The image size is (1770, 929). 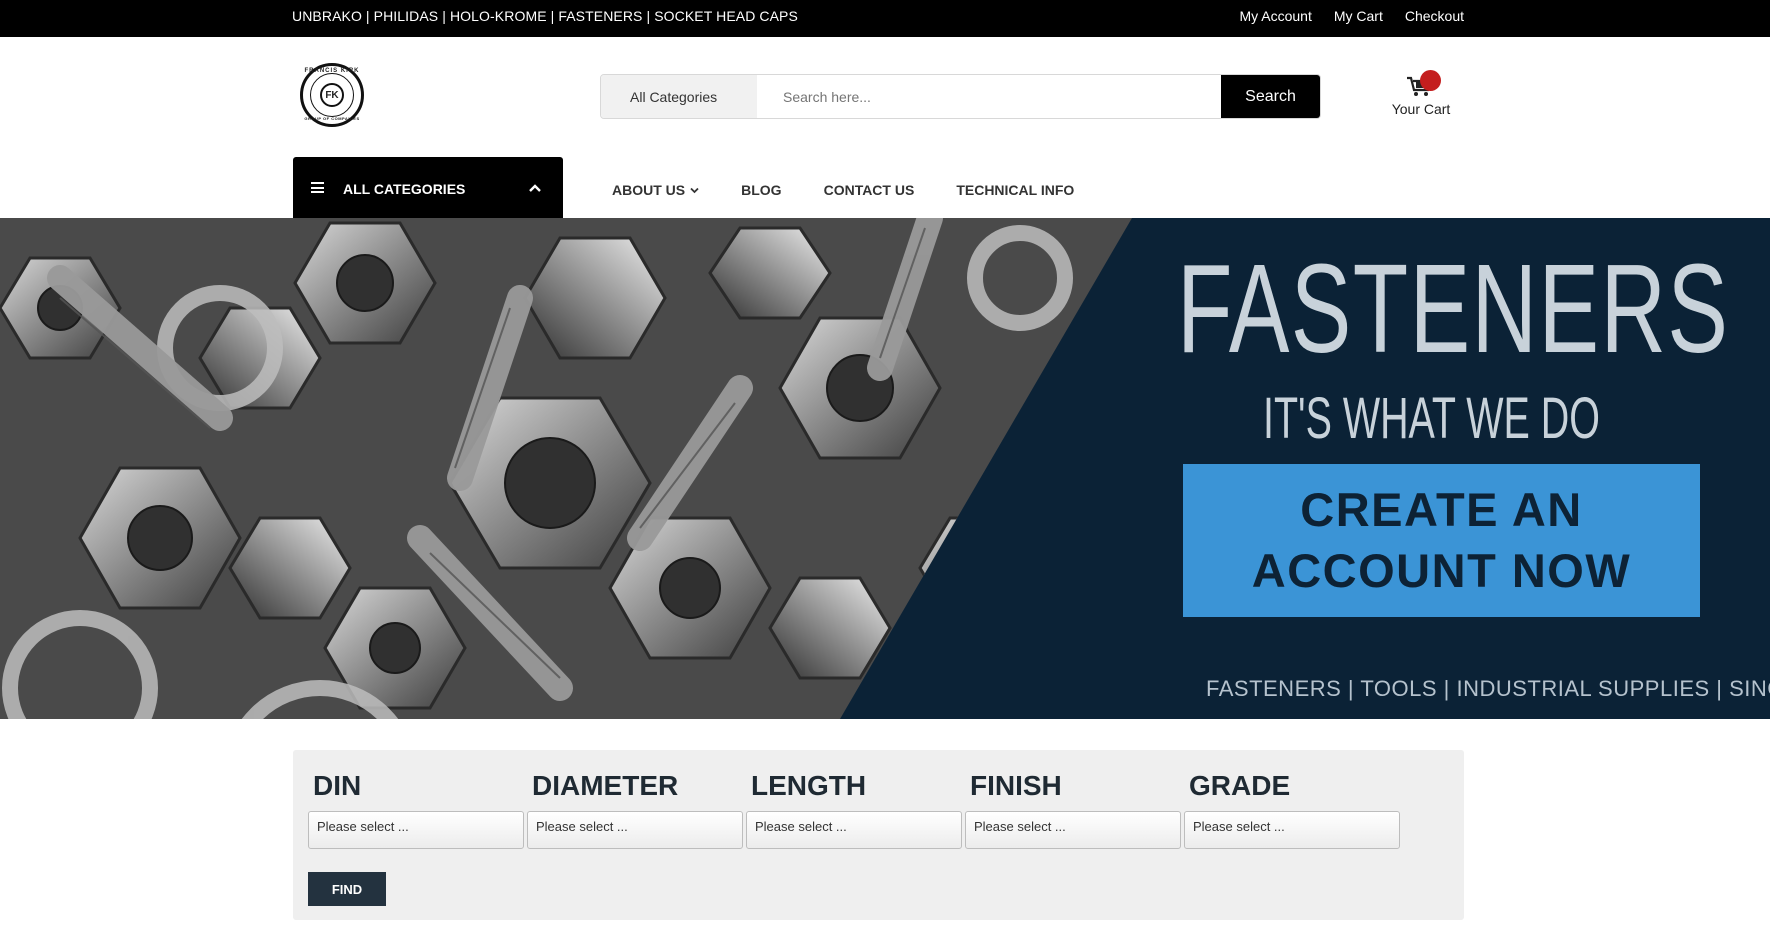 I want to click on cart-widget: Your Cart, so click(x=1421, y=95).